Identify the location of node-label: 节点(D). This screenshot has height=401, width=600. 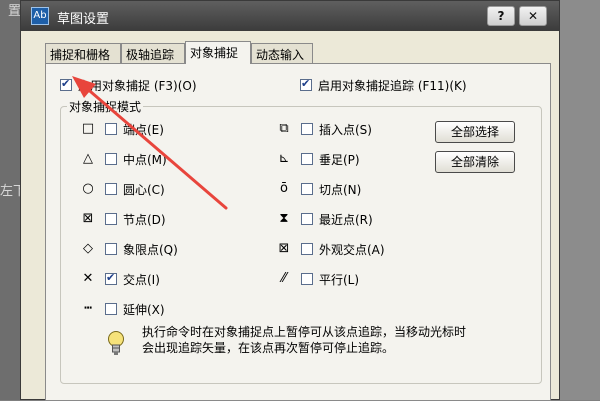
(144, 219).